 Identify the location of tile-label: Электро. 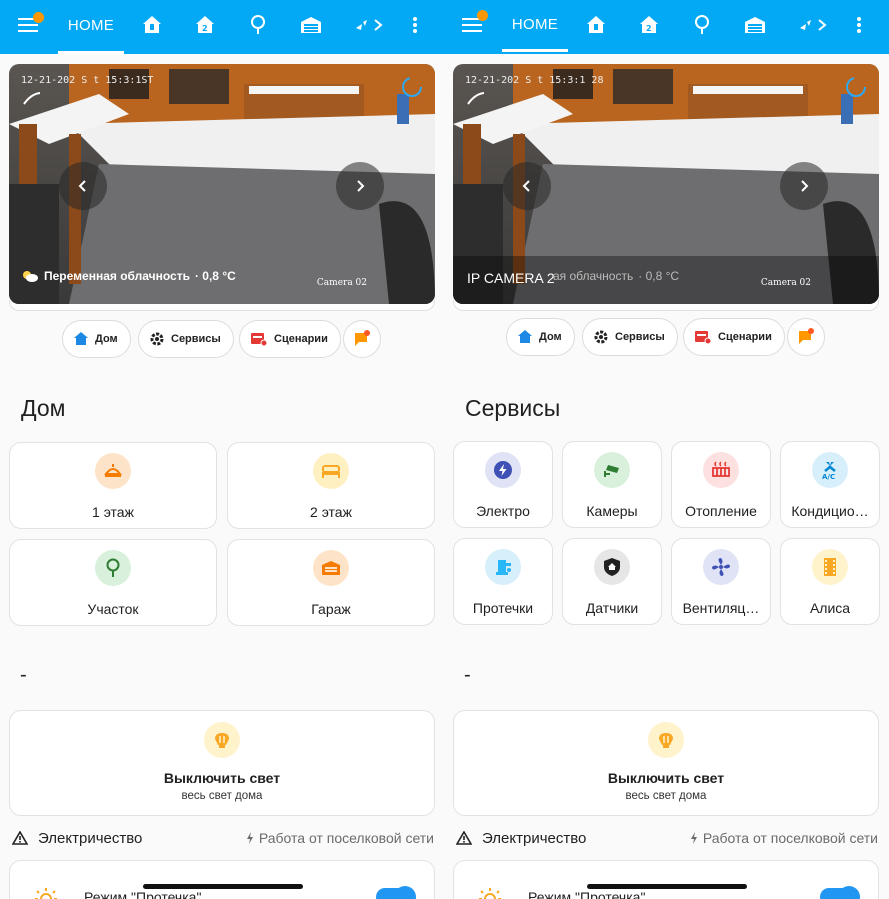
(503, 511).